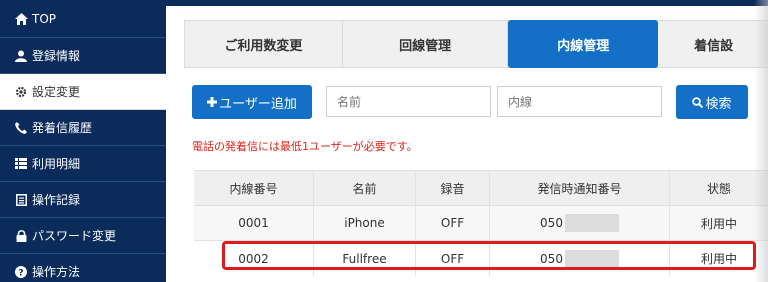 The image size is (768, 282). Describe the element at coordinates (365, 188) in the screenshot. I see `column-header: 名前` at that location.